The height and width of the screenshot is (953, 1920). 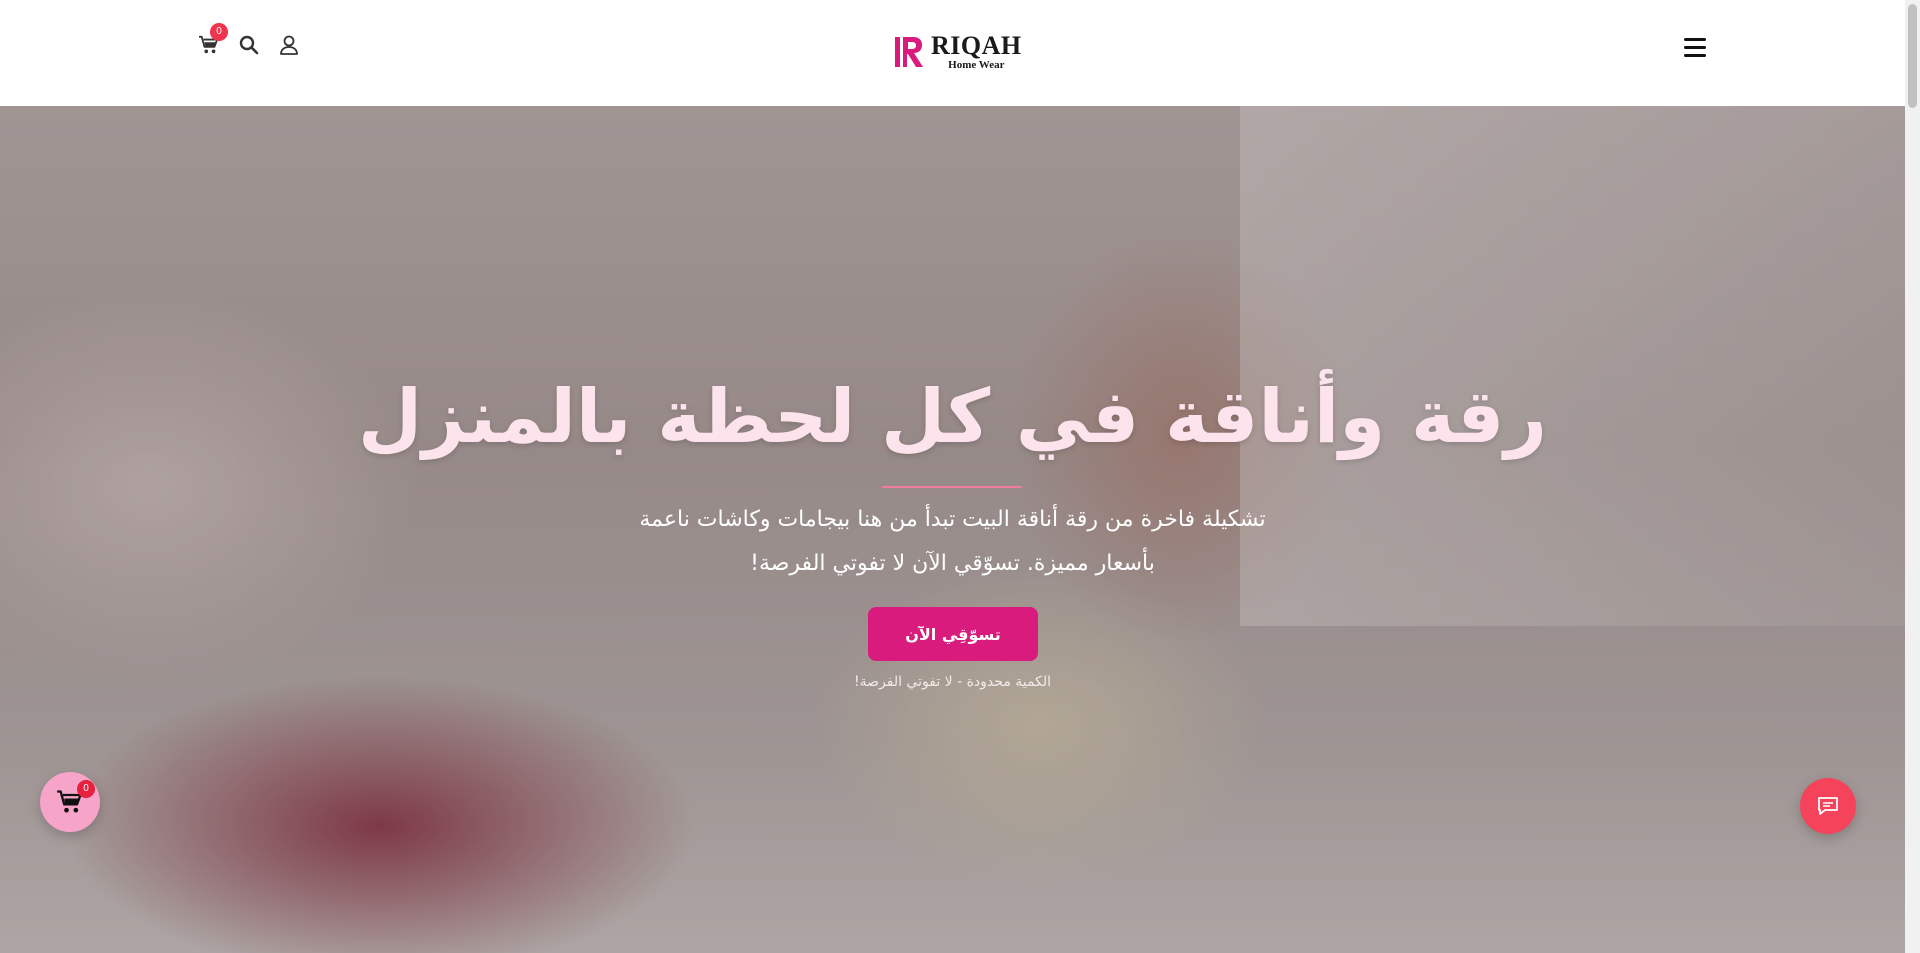 I want to click on brand-name: RIQAH, so click(x=976, y=45).